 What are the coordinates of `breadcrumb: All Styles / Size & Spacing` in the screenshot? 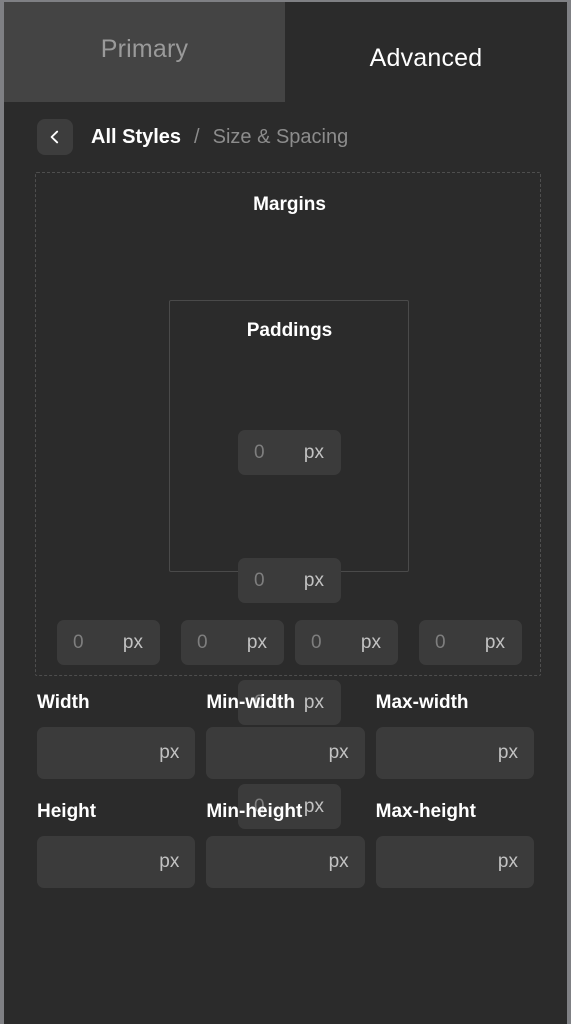 It's located at (285, 137).